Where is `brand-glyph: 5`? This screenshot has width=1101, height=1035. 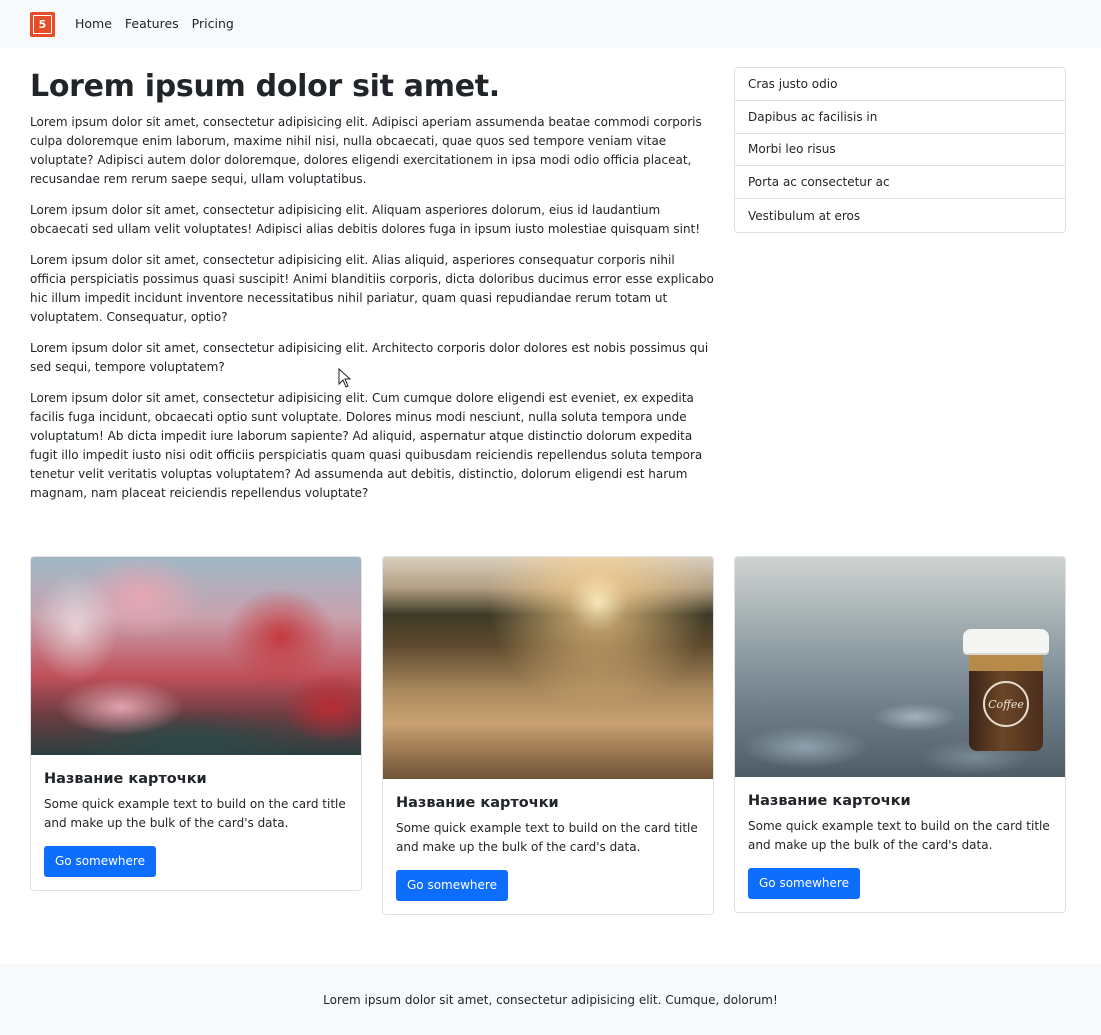 brand-glyph: 5 is located at coordinates (42, 24).